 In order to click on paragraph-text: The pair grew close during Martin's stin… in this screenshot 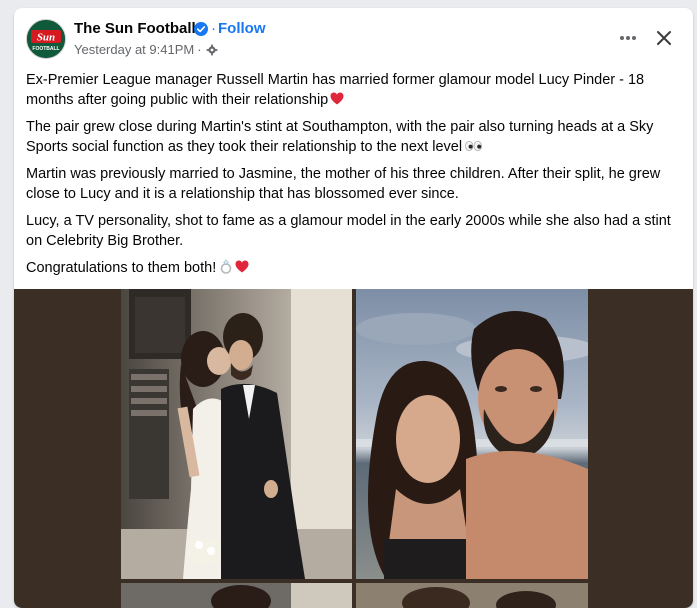, I will do `click(340, 137)`.